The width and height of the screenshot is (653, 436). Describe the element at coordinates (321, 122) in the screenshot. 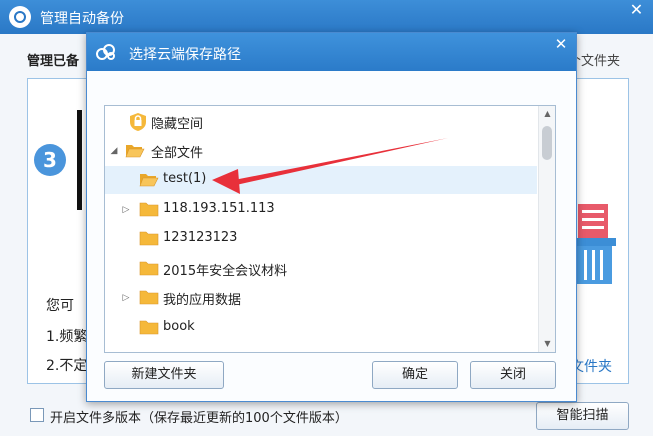

I see `tree-item-hidden-space: 隐藏空间` at that location.